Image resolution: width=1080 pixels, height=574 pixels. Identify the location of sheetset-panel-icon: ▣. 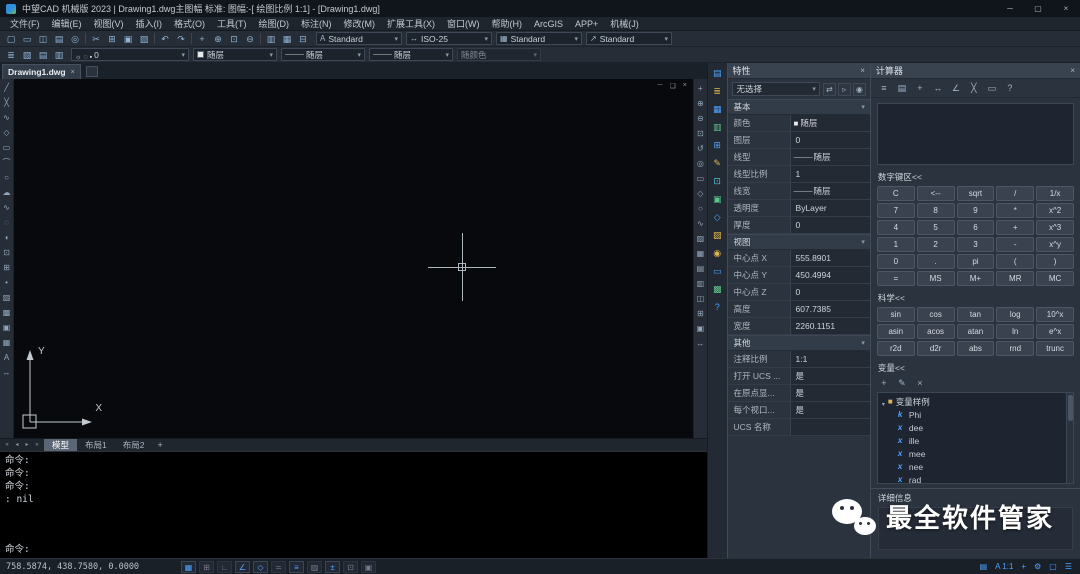
(717, 199).